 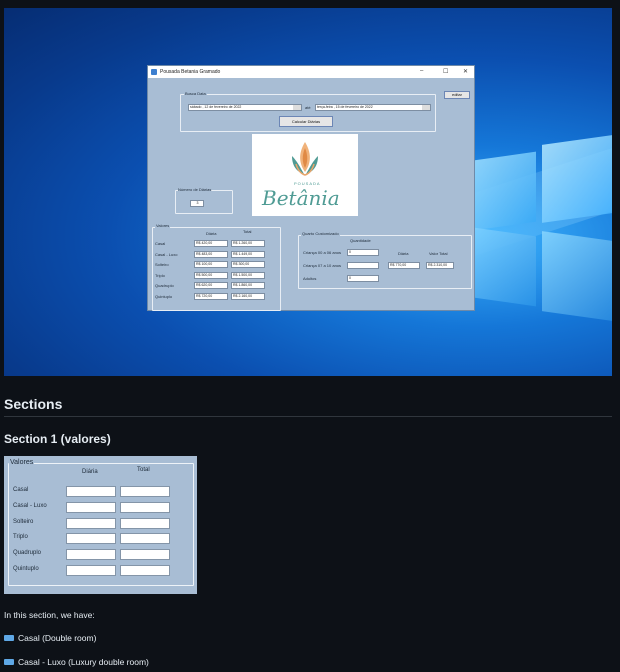 What do you see at coordinates (247, 231) in the screenshot?
I see `col-total: Total` at bounding box center [247, 231].